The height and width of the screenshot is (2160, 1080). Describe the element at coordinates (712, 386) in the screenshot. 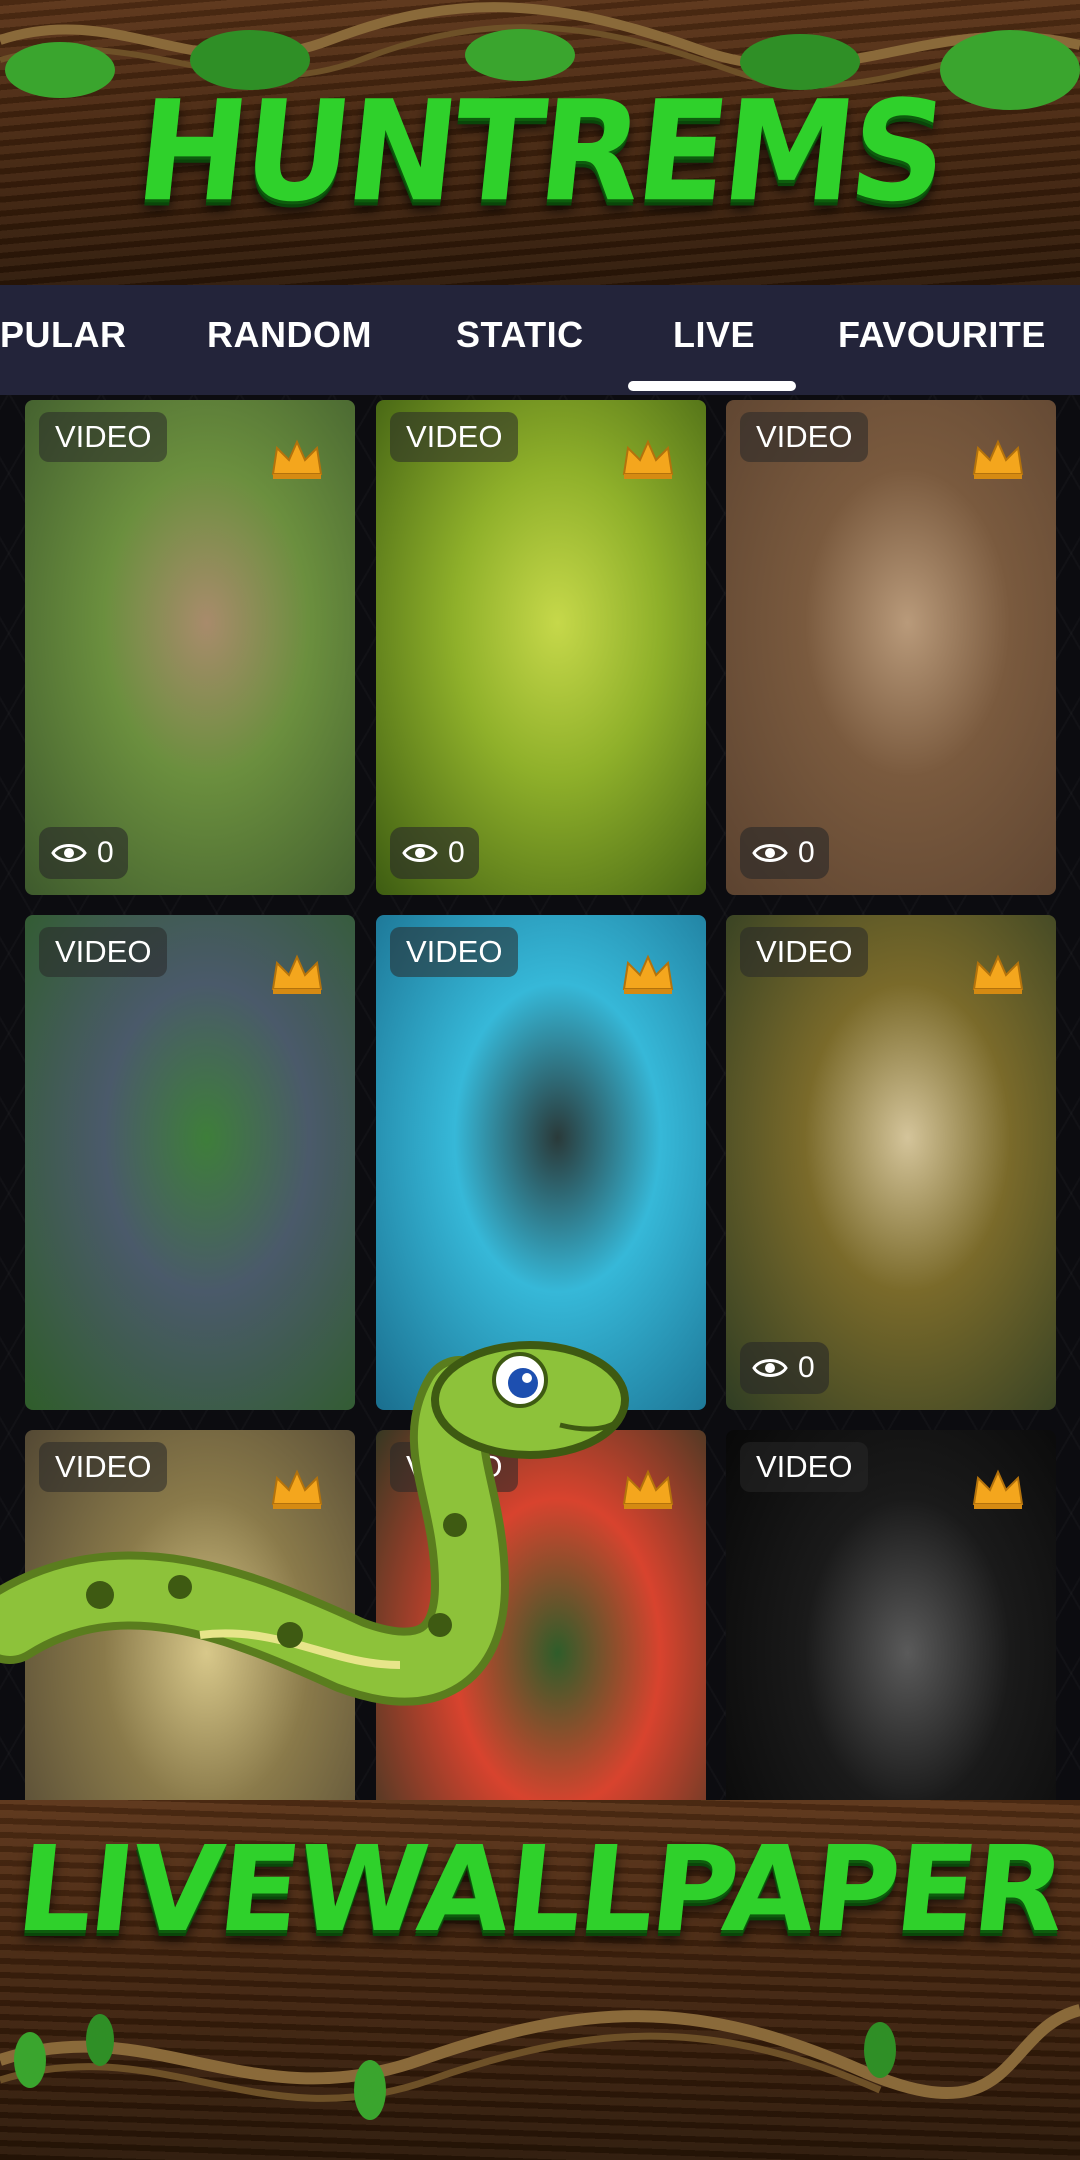

I see `active-tab-indicator` at that location.